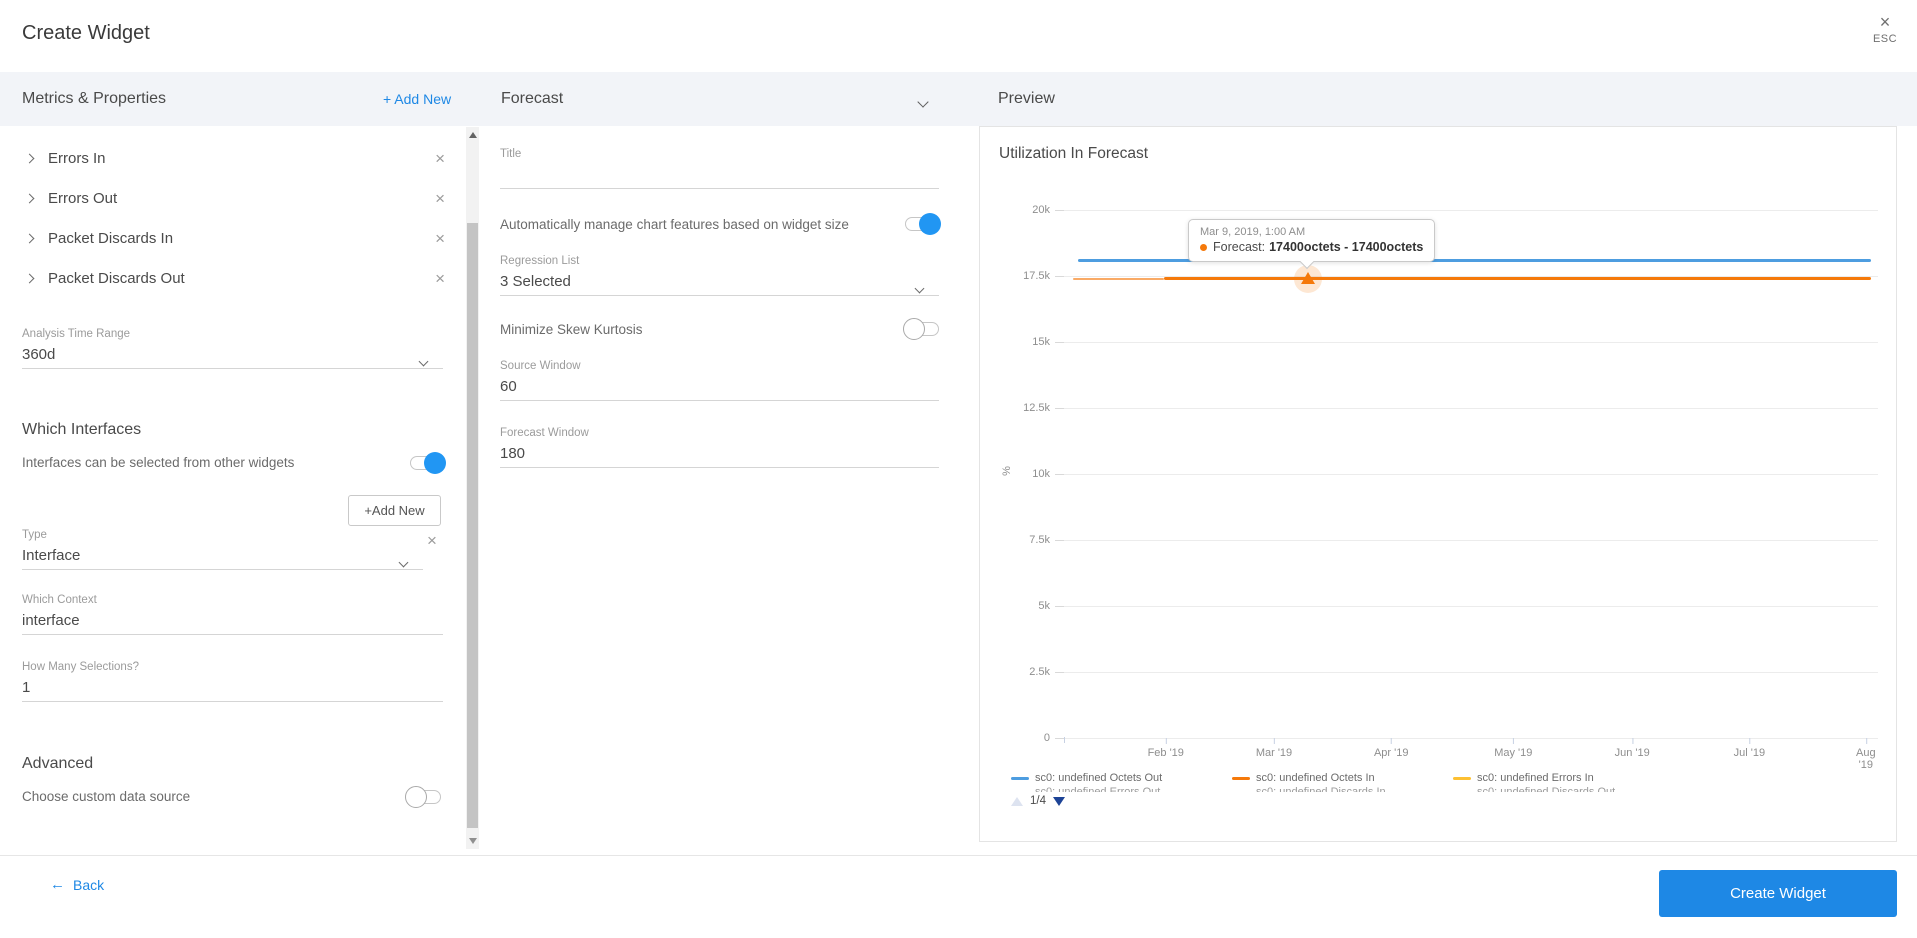 The width and height of the screenshot is (1917, 938). Describe the element at coordinates (80, 667) in the screenshot. I see `how-many-selections-label: How Many Selections?` at that location.